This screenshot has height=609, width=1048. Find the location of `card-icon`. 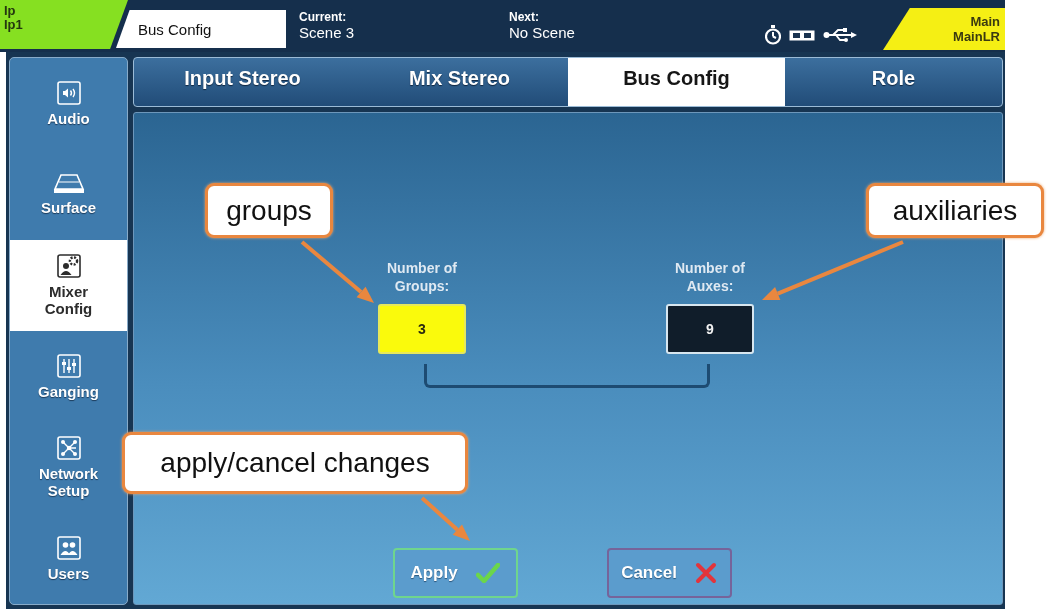

card-icon is located at coordinates (802, 35).